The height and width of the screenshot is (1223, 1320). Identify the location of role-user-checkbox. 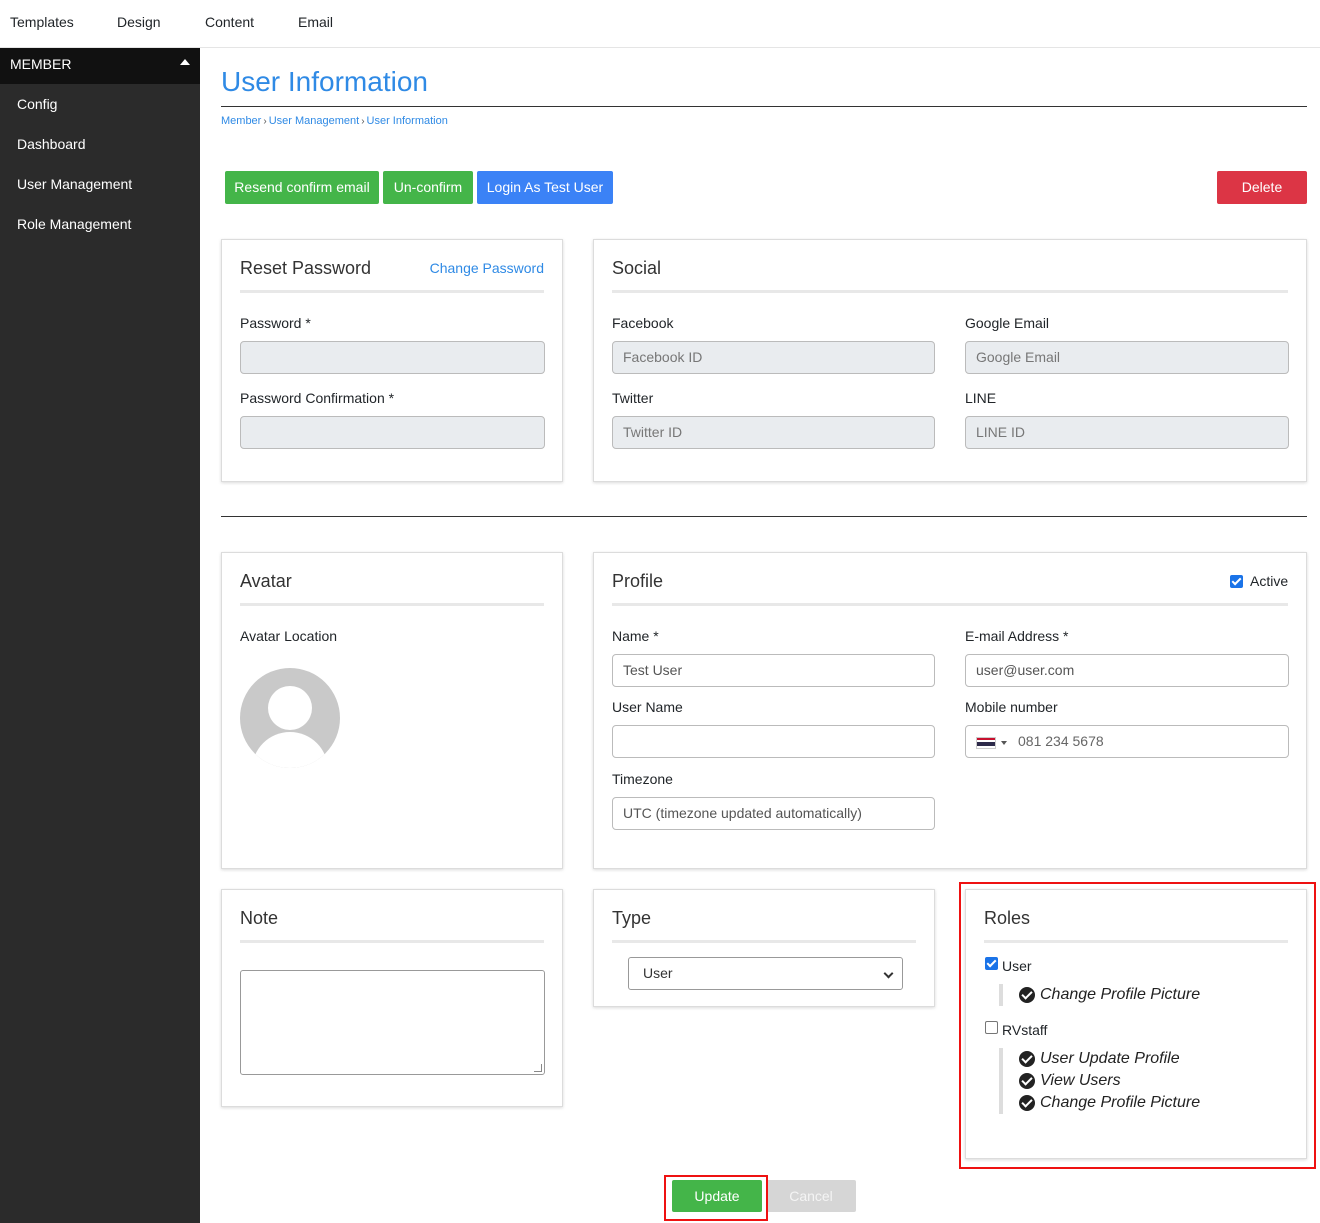
(991, 963).